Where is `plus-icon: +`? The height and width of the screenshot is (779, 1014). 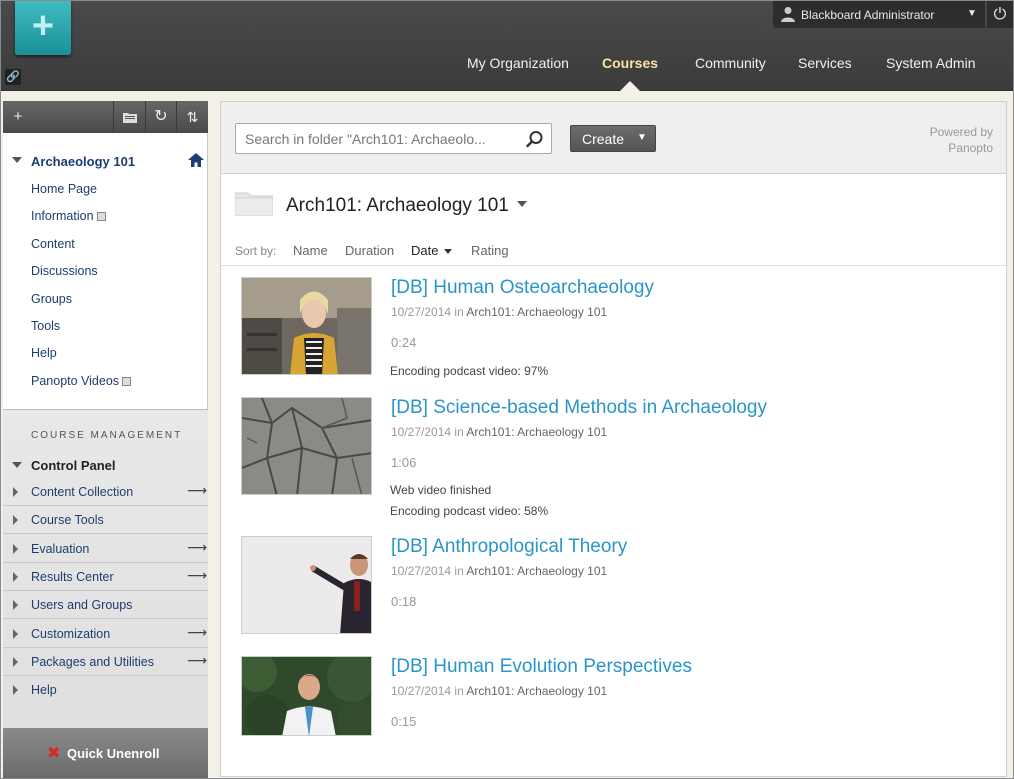 plus-icon: + is located at coordinates (43, 26).